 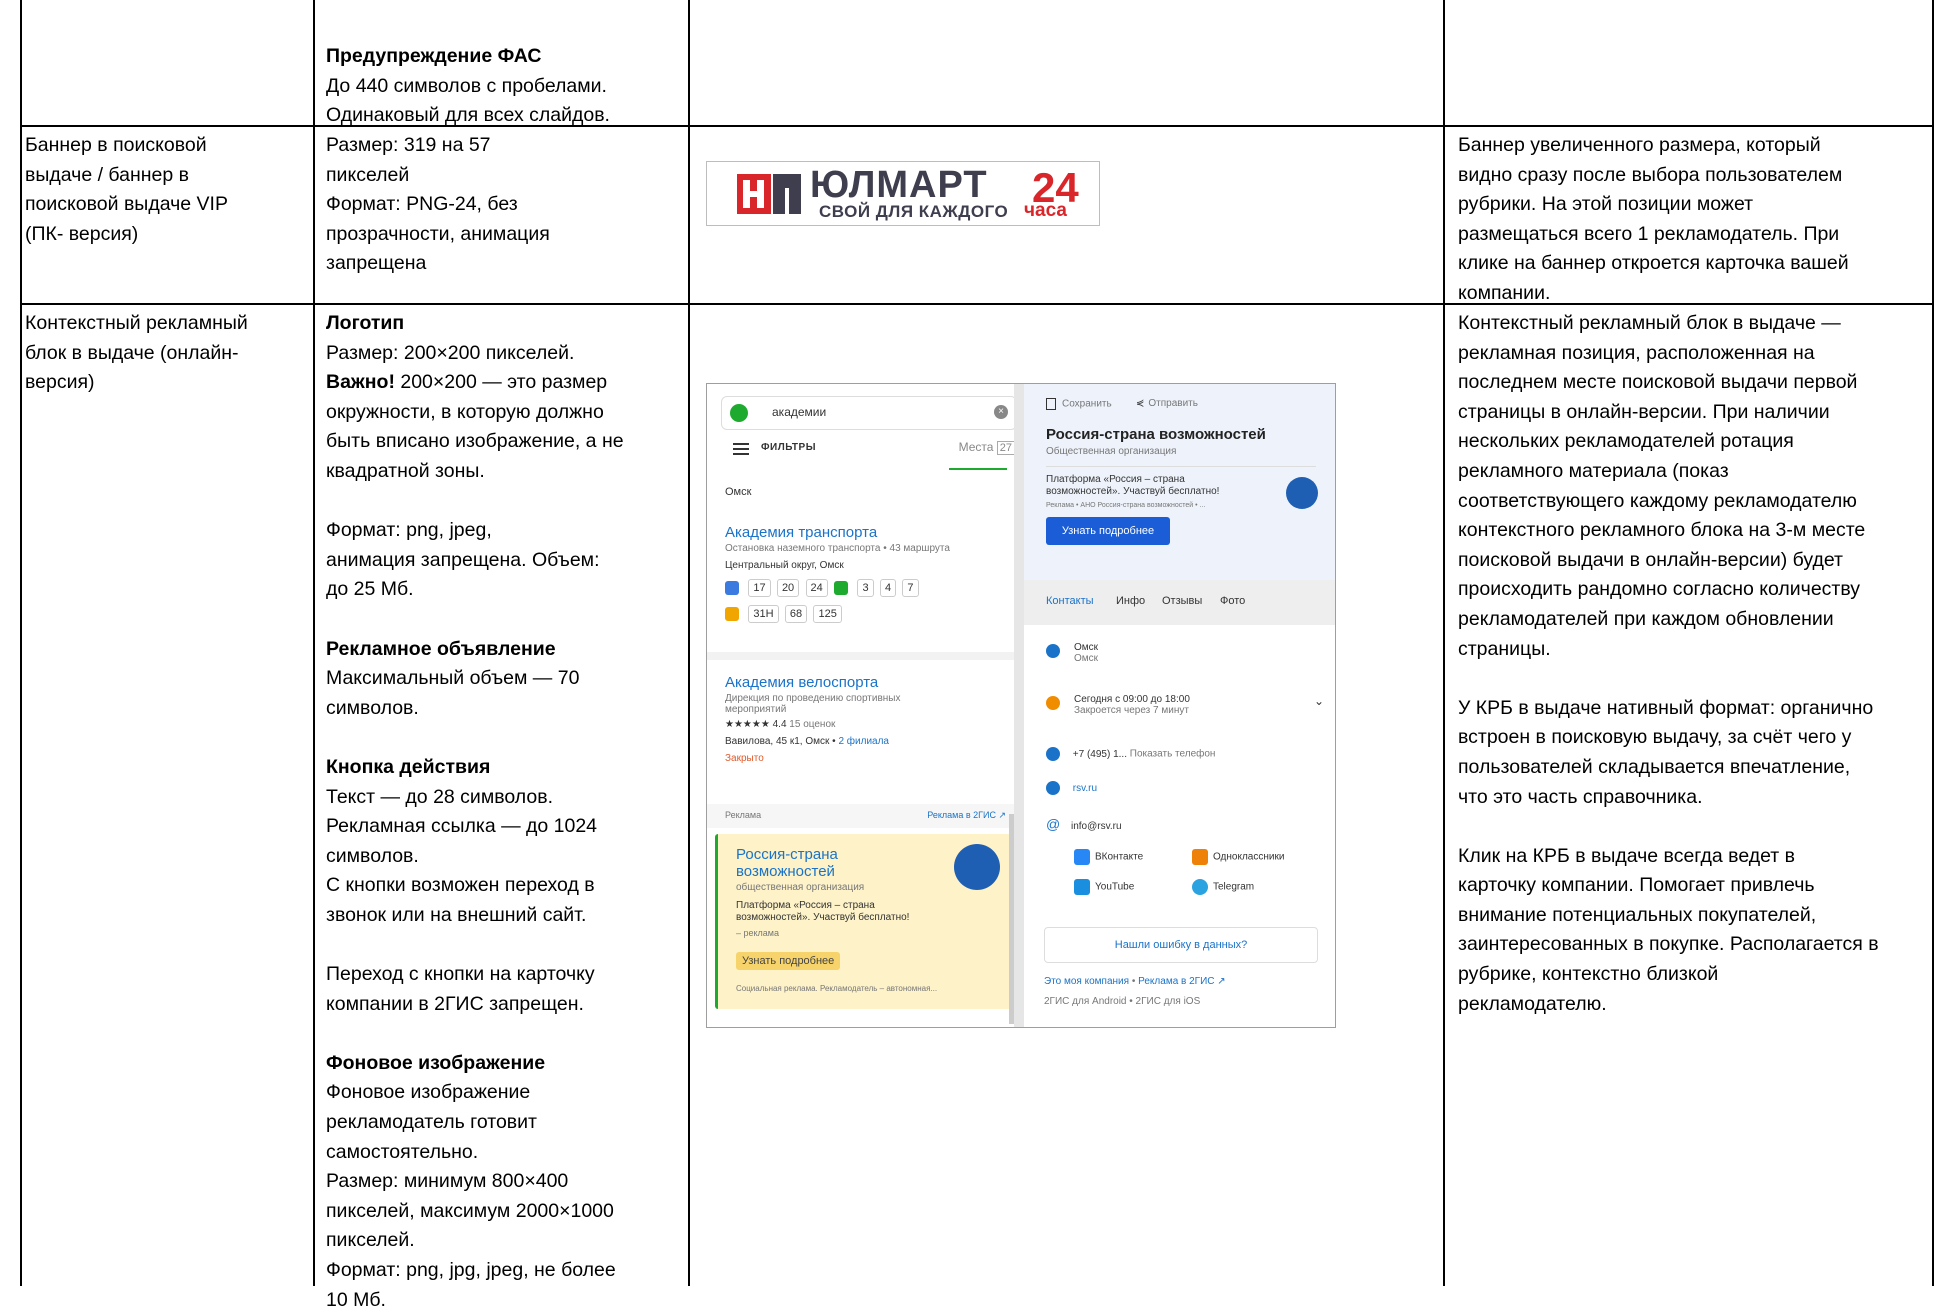 I want to click on text-line: карточку компании. Помогает привлечь, so click(x=1636, y=885).